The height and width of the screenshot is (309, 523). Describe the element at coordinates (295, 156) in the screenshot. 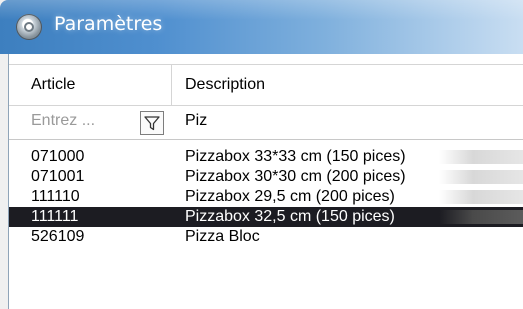

I see `description-cell: Pizzabox 33*33 cm (150 pices)` at that location.